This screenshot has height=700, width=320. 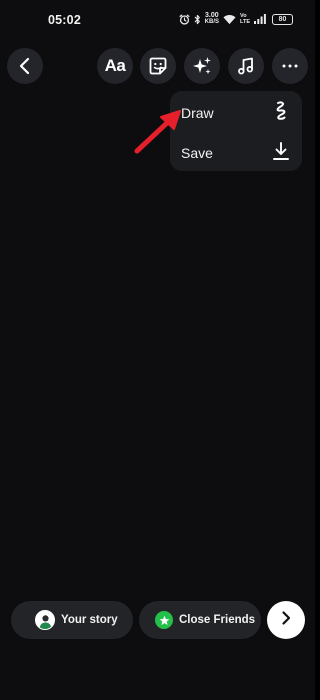 I want to click on bluetooth-icon, so click(x=197, y=19).